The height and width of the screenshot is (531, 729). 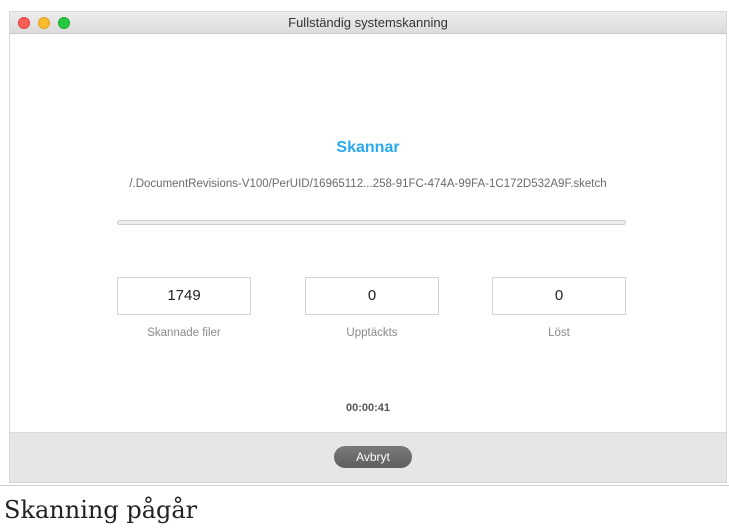 I want to click on scan-progress-bar, so click(x=371, y=222).